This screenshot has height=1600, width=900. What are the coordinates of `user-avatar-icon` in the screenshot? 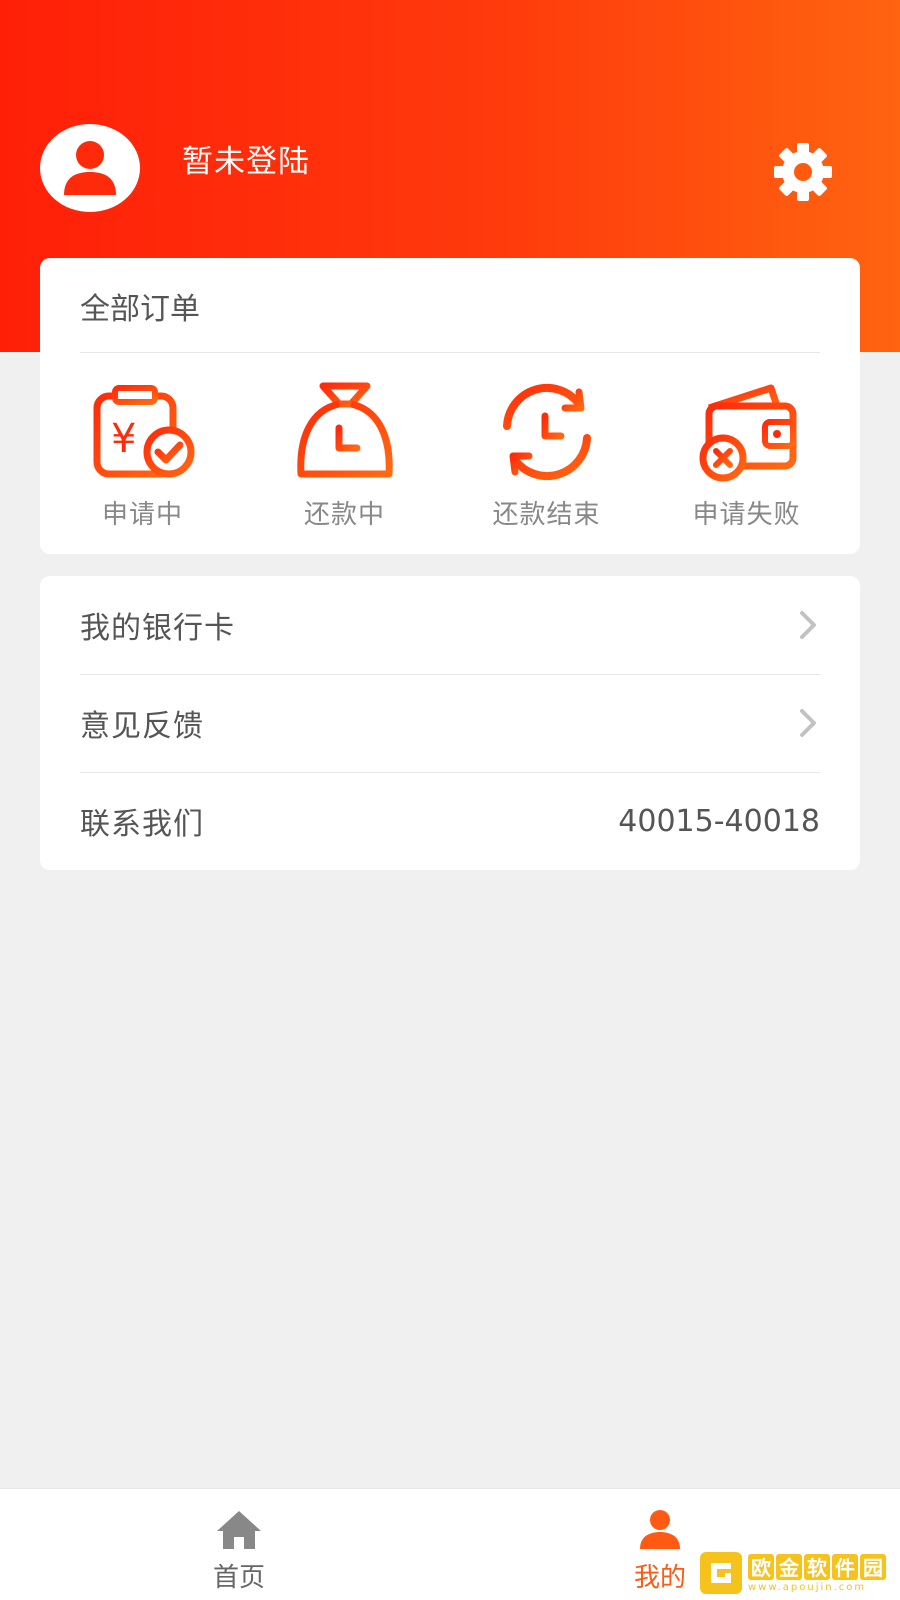 It's located at (90, 168).